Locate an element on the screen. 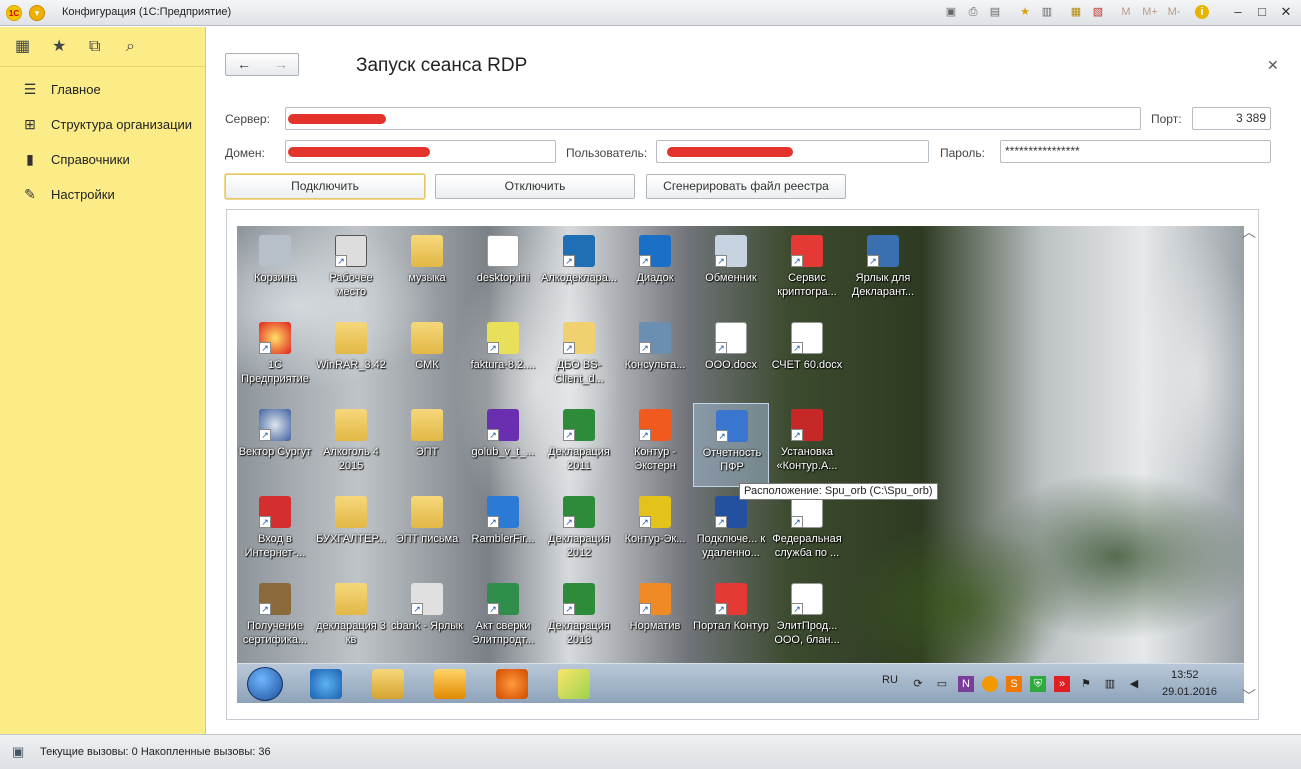  scroll-up-icon: ︿ is located at coordinates (1249, 232).